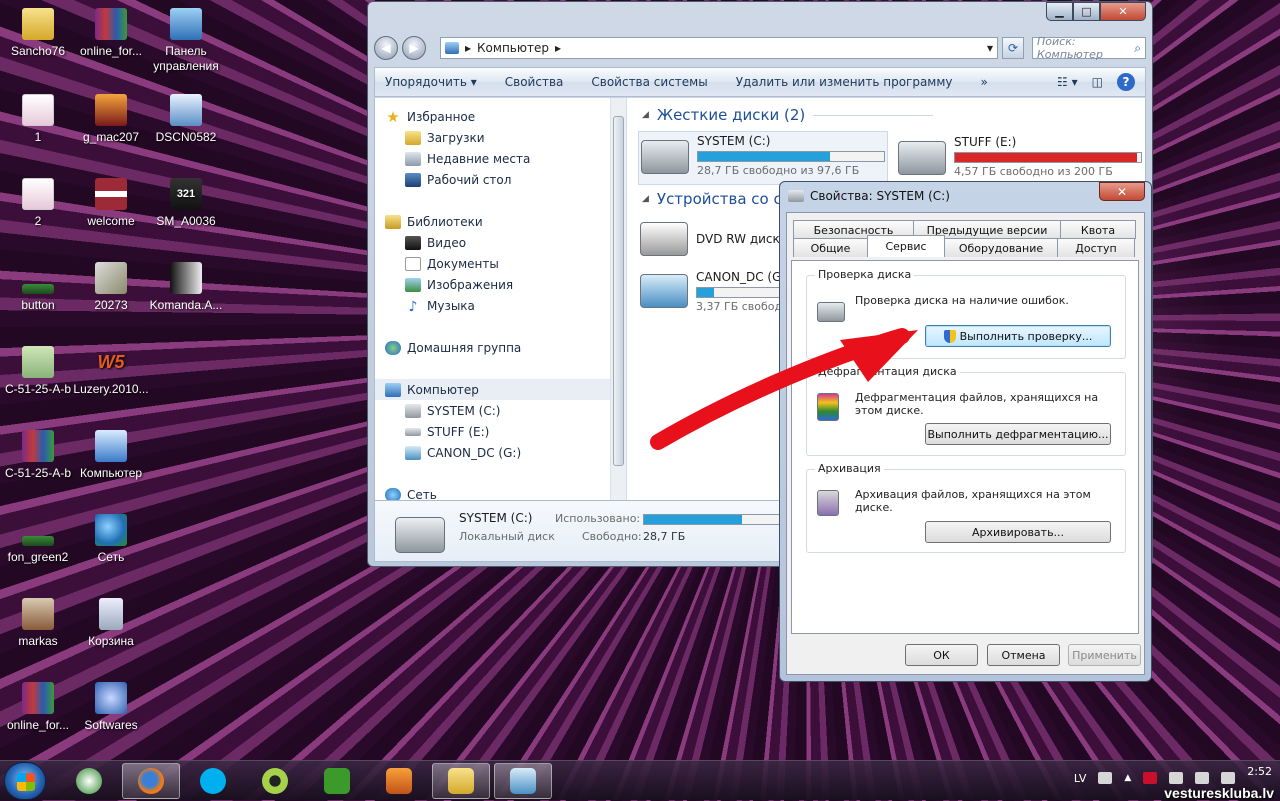  Describe the element at coordinates (1105, 778) in the screenshot. I see `keyboard-icon` at that location.